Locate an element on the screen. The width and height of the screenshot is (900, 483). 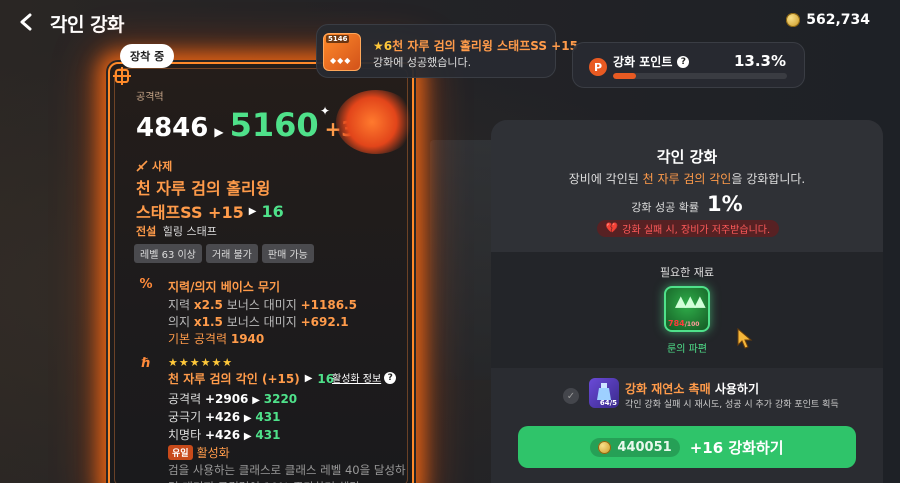
unique-label: 활성화 is located at coordinates (213, 453).